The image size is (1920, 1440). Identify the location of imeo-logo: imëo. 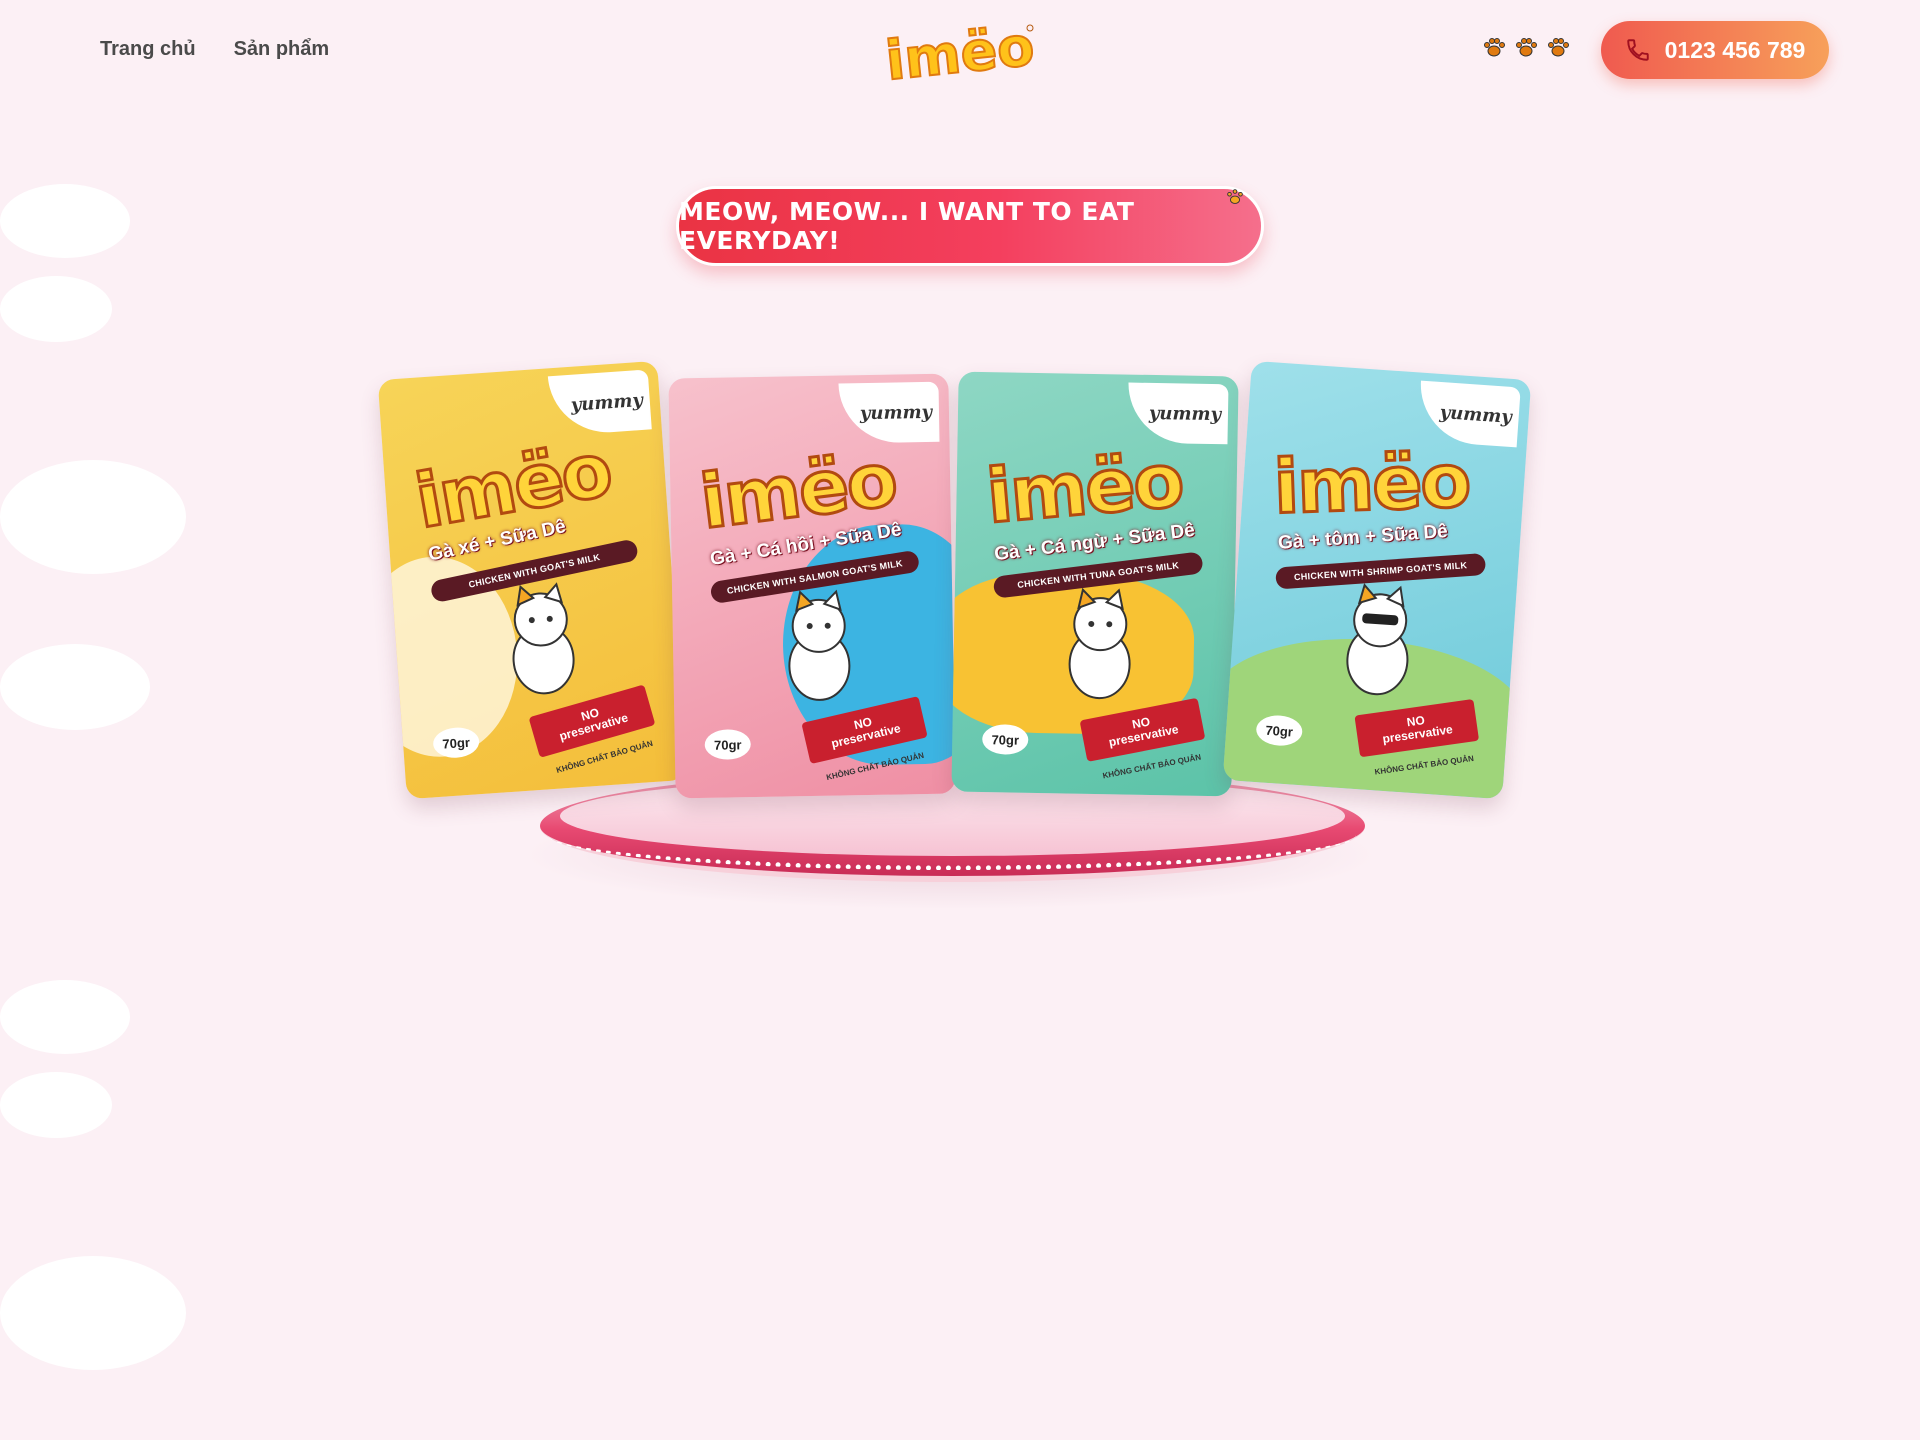
(960, 52).